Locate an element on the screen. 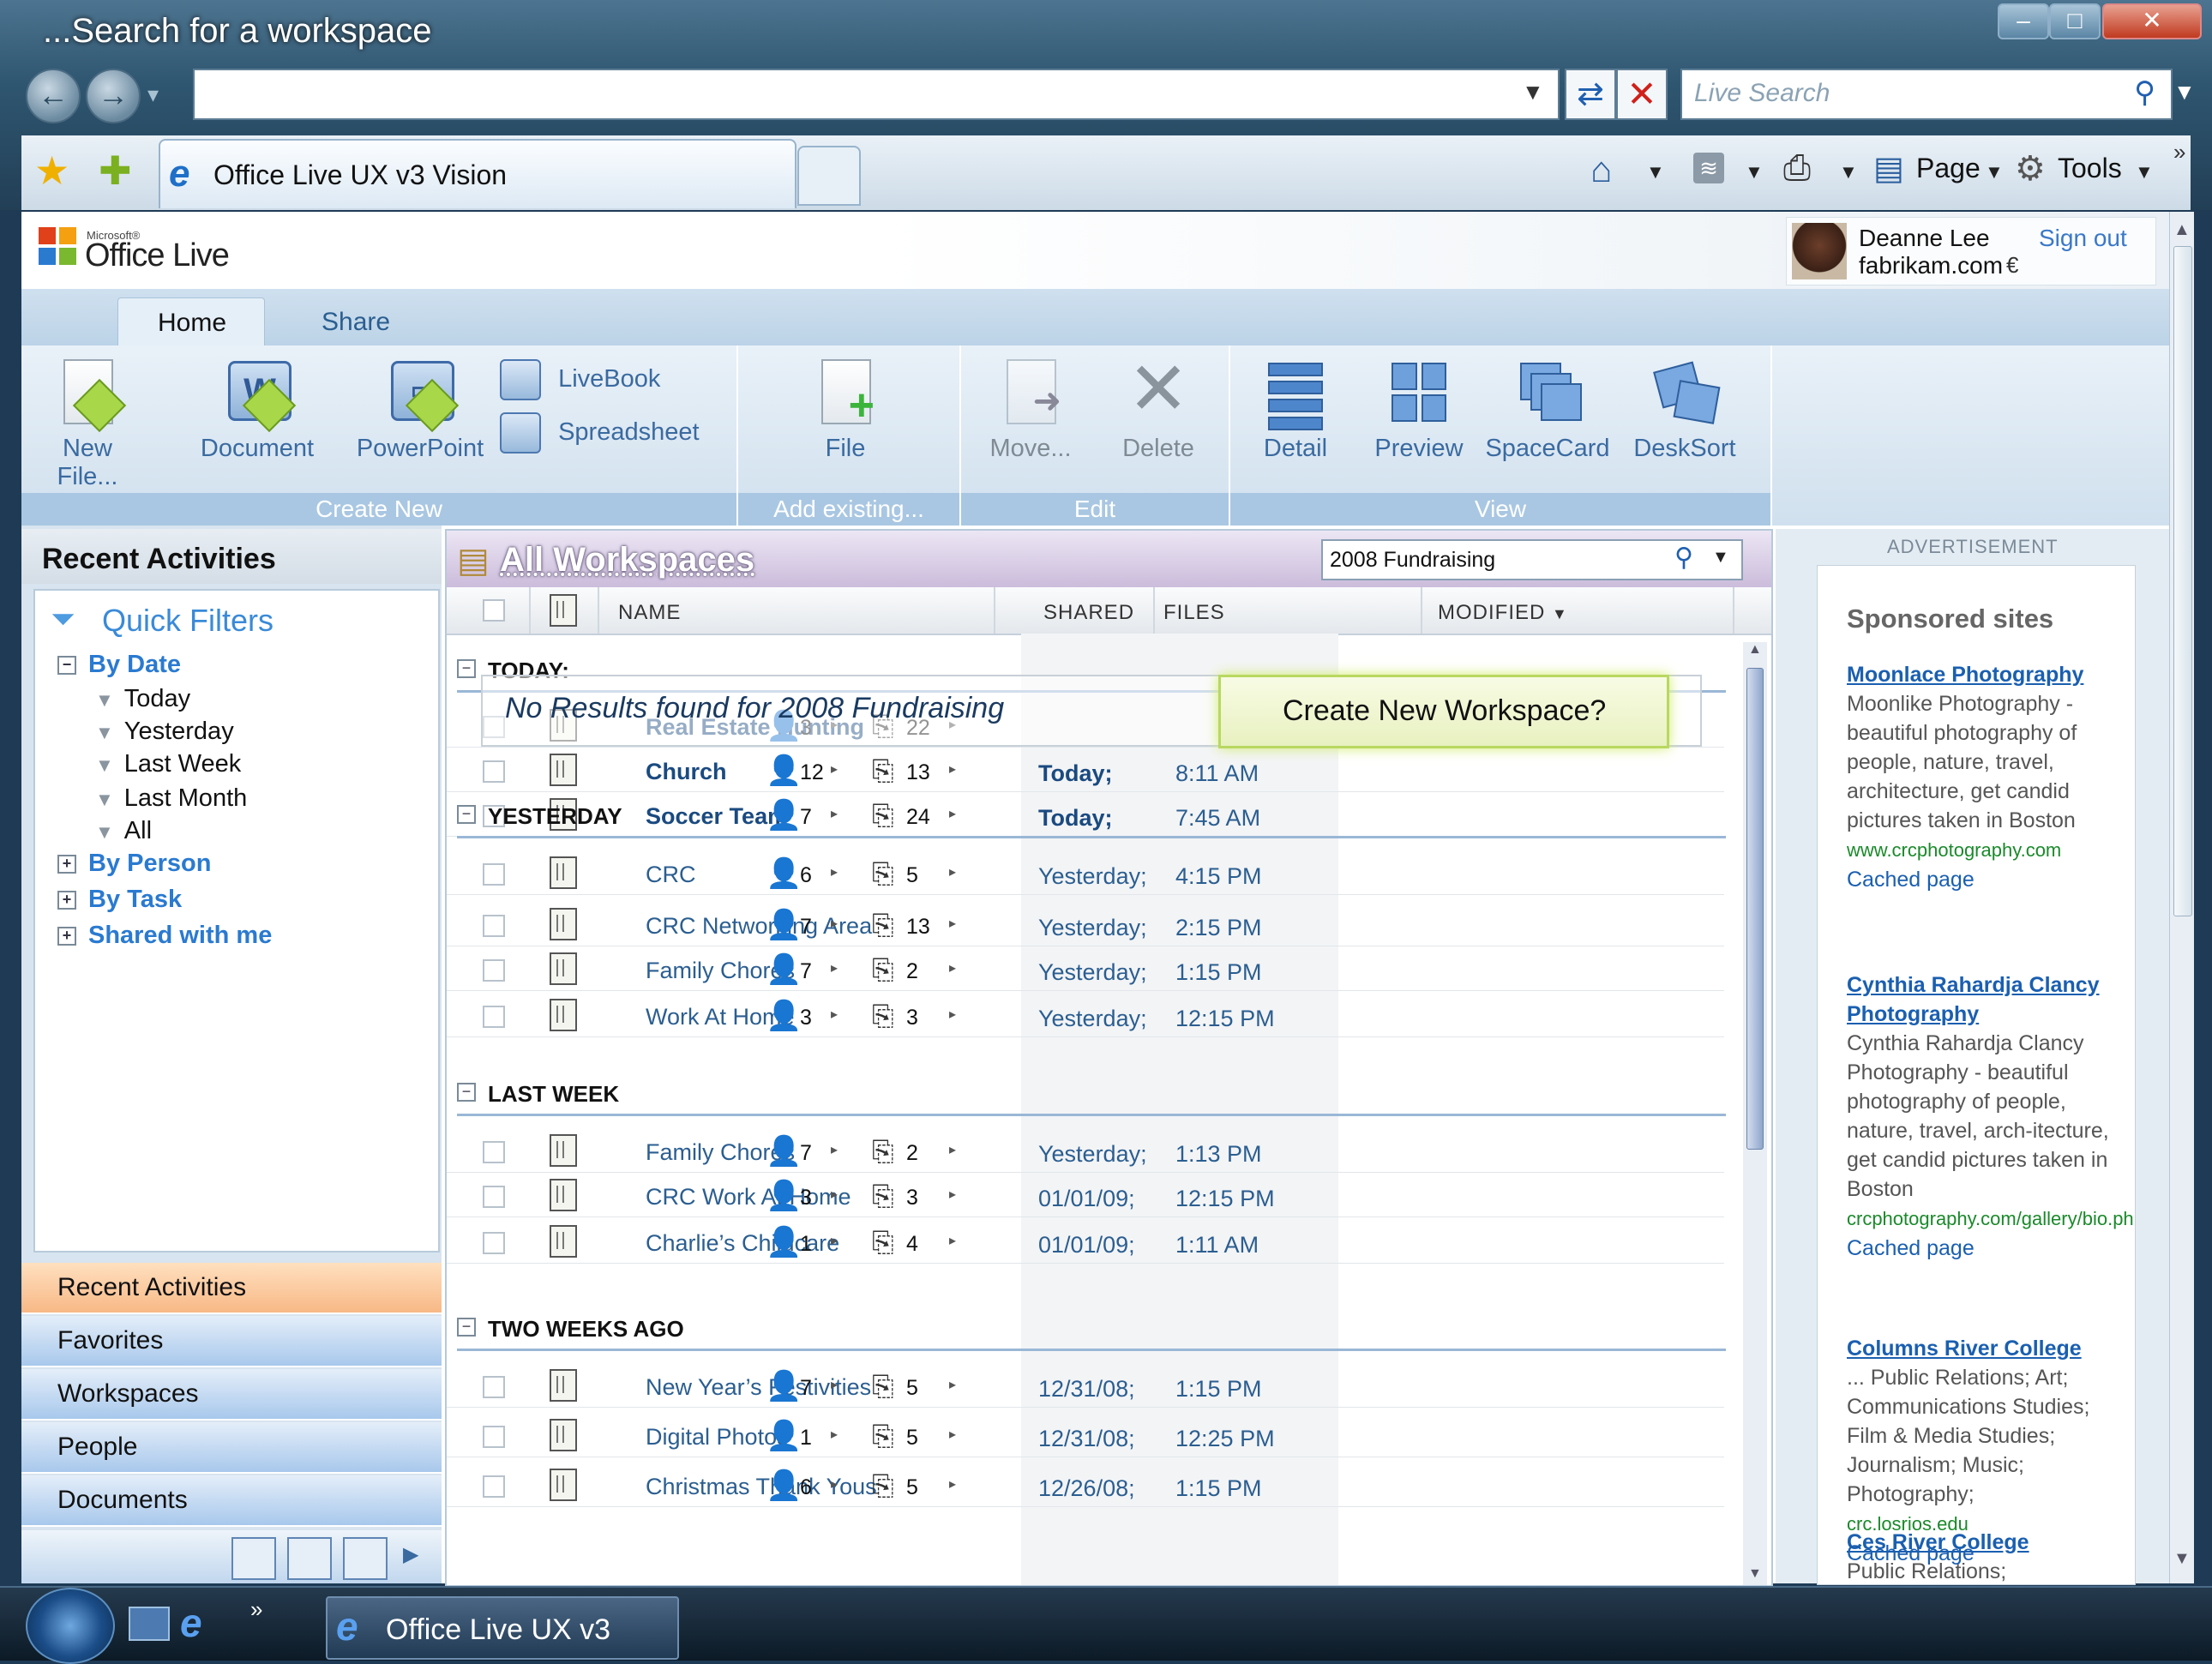 This screenshot has height=1664, width=2212. taskbar-ie-button: e Office Live UX v3 is located at coordinates (502, 1628).